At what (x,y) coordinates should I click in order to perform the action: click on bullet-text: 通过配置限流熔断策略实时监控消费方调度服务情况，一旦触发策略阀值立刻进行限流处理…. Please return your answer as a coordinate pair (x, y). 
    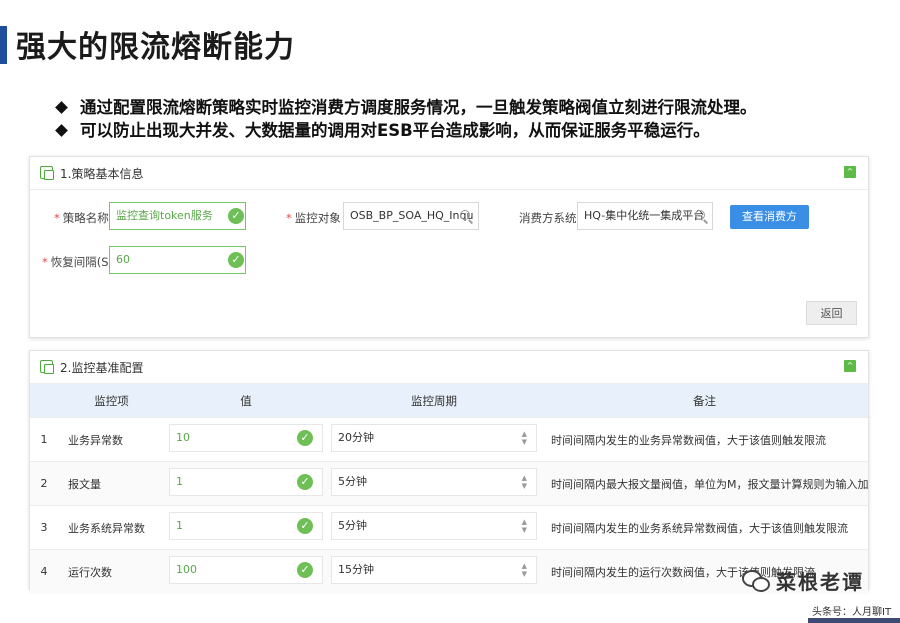
    Looking at the image, I should click on (418, 107).